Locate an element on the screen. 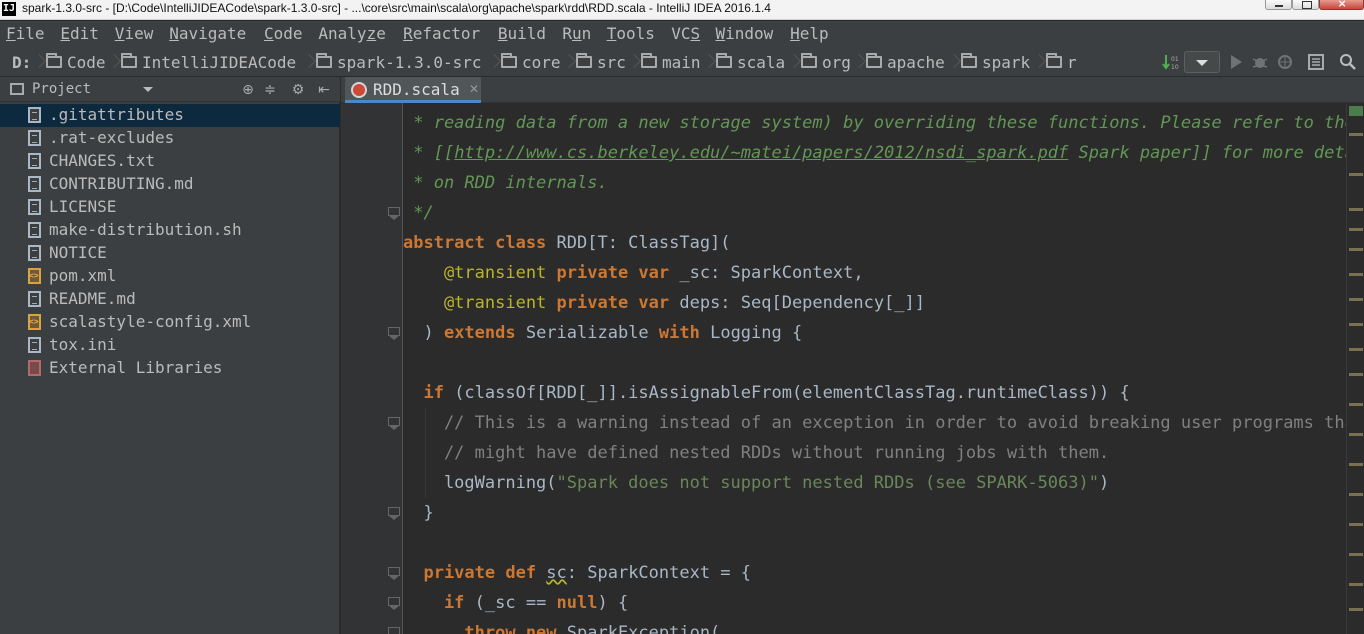 The height and width of the screenshot is (634, 1364). menu-tools: Tools is located at coordinates (631, 33).